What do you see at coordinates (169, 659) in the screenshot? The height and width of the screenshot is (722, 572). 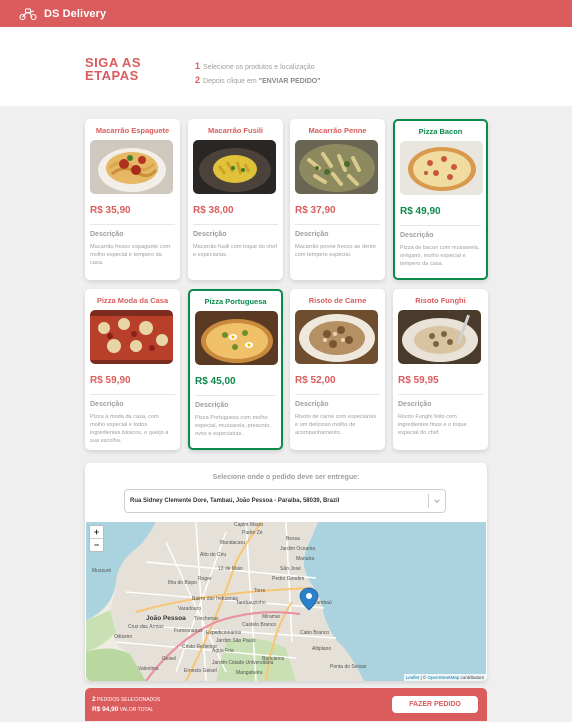 I see `map-label: Geisel` at bounding box center [169, 659].